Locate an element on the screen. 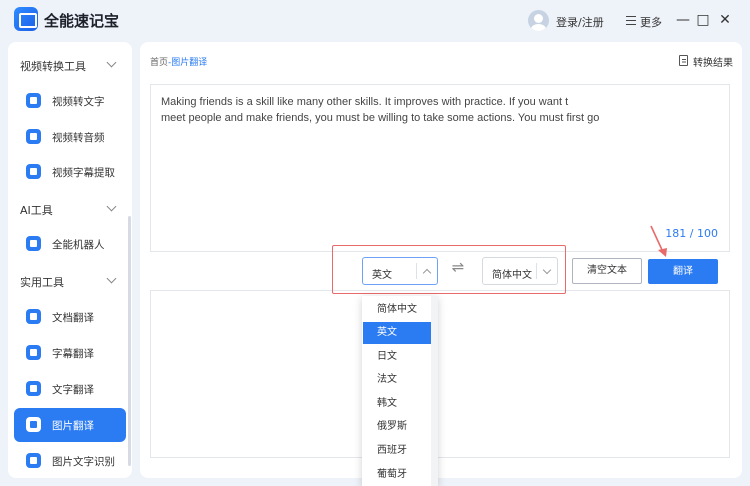  login-link: 登录/注册 is located at coordinates (580, 22).